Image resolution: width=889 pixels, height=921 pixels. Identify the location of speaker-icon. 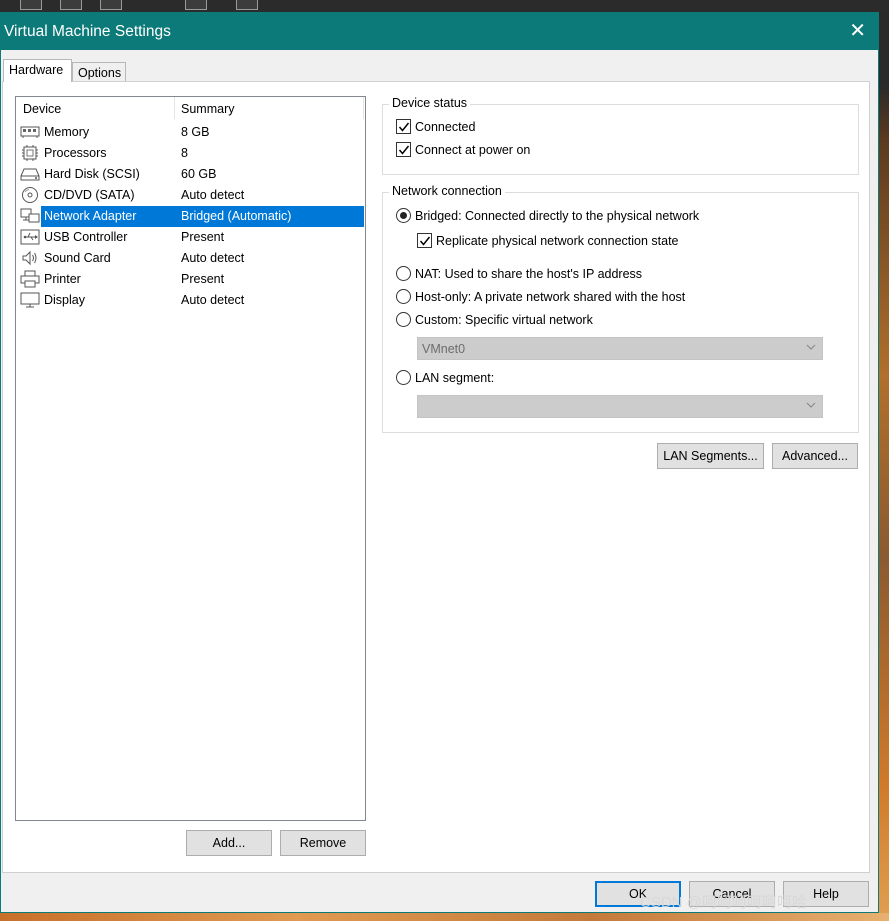
(29, 258).